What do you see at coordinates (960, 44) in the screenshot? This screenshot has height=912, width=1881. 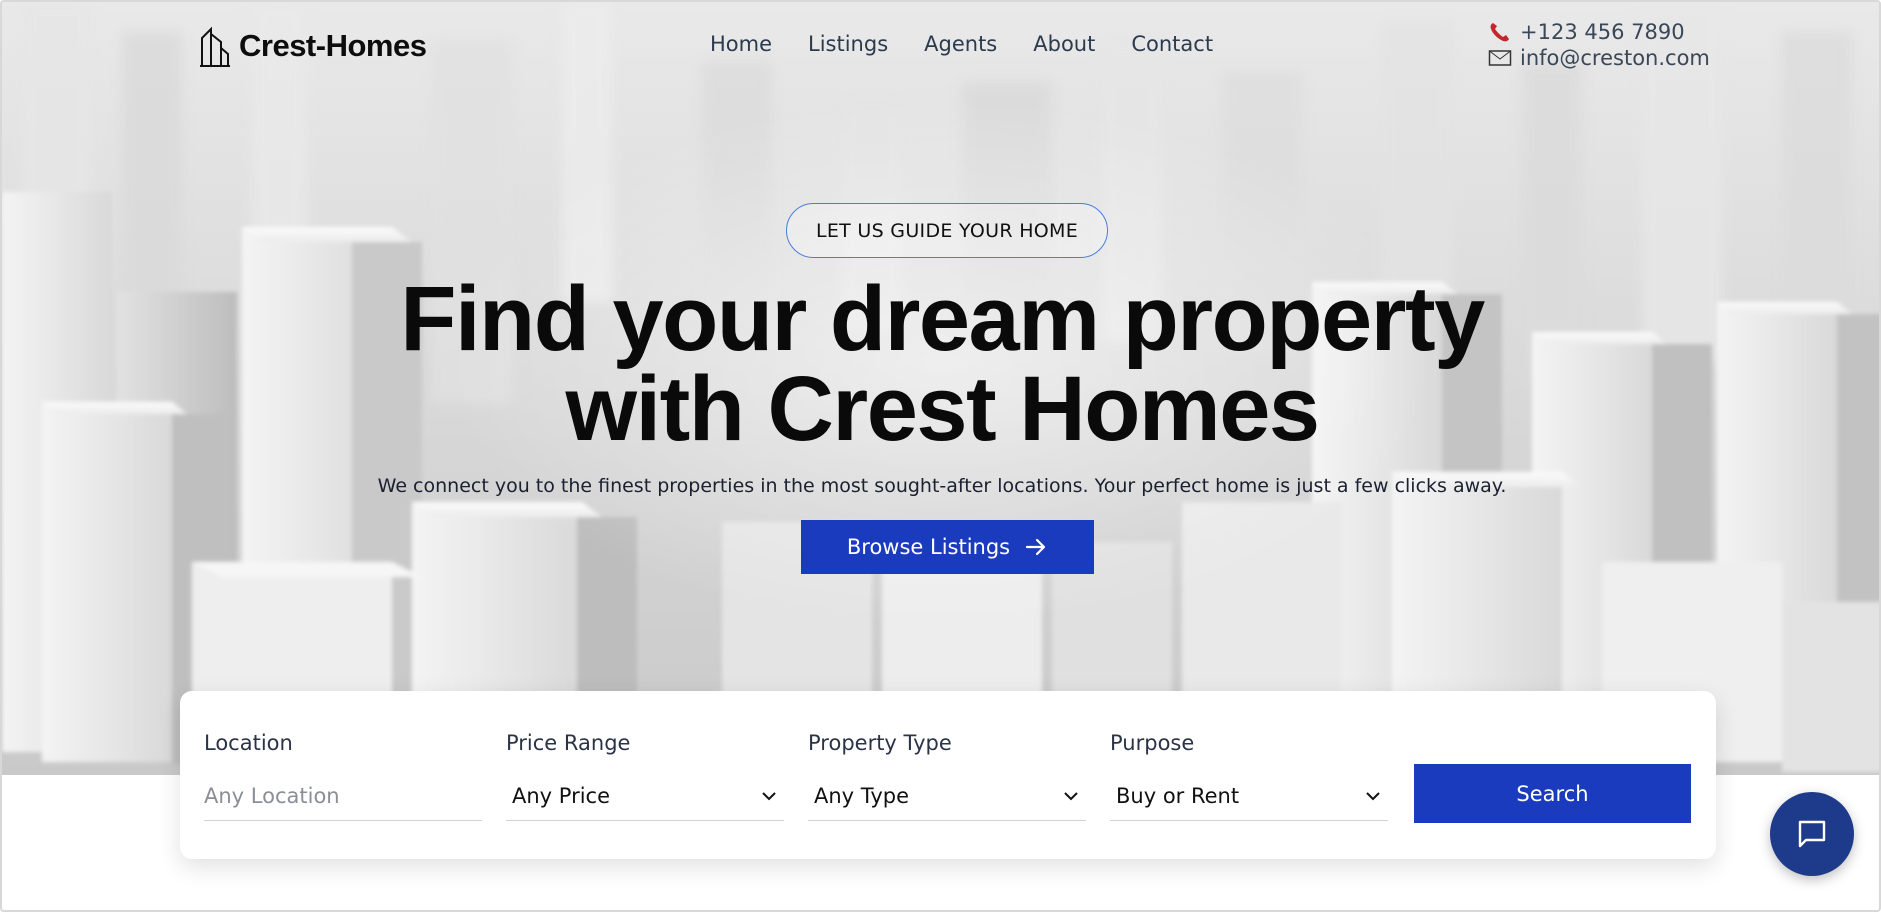 I see `nav-agents: Agents` at bounding box center [960, 44].